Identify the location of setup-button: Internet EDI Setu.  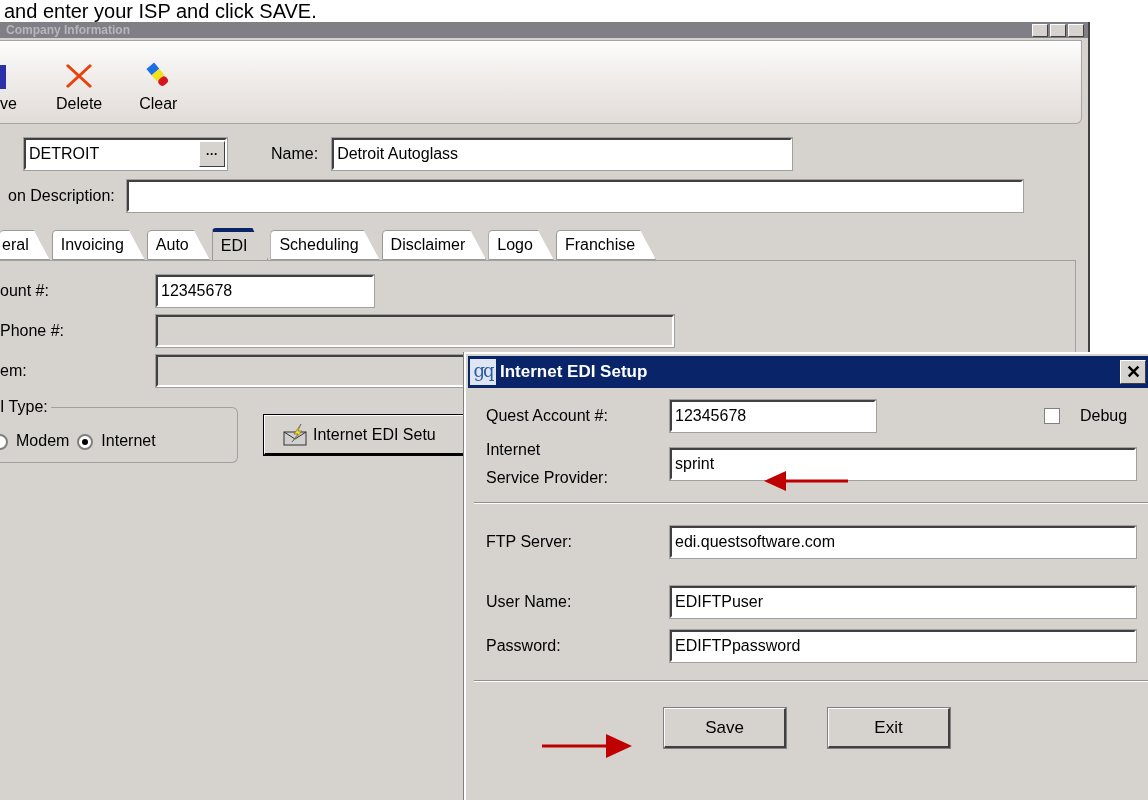
(365, 435).